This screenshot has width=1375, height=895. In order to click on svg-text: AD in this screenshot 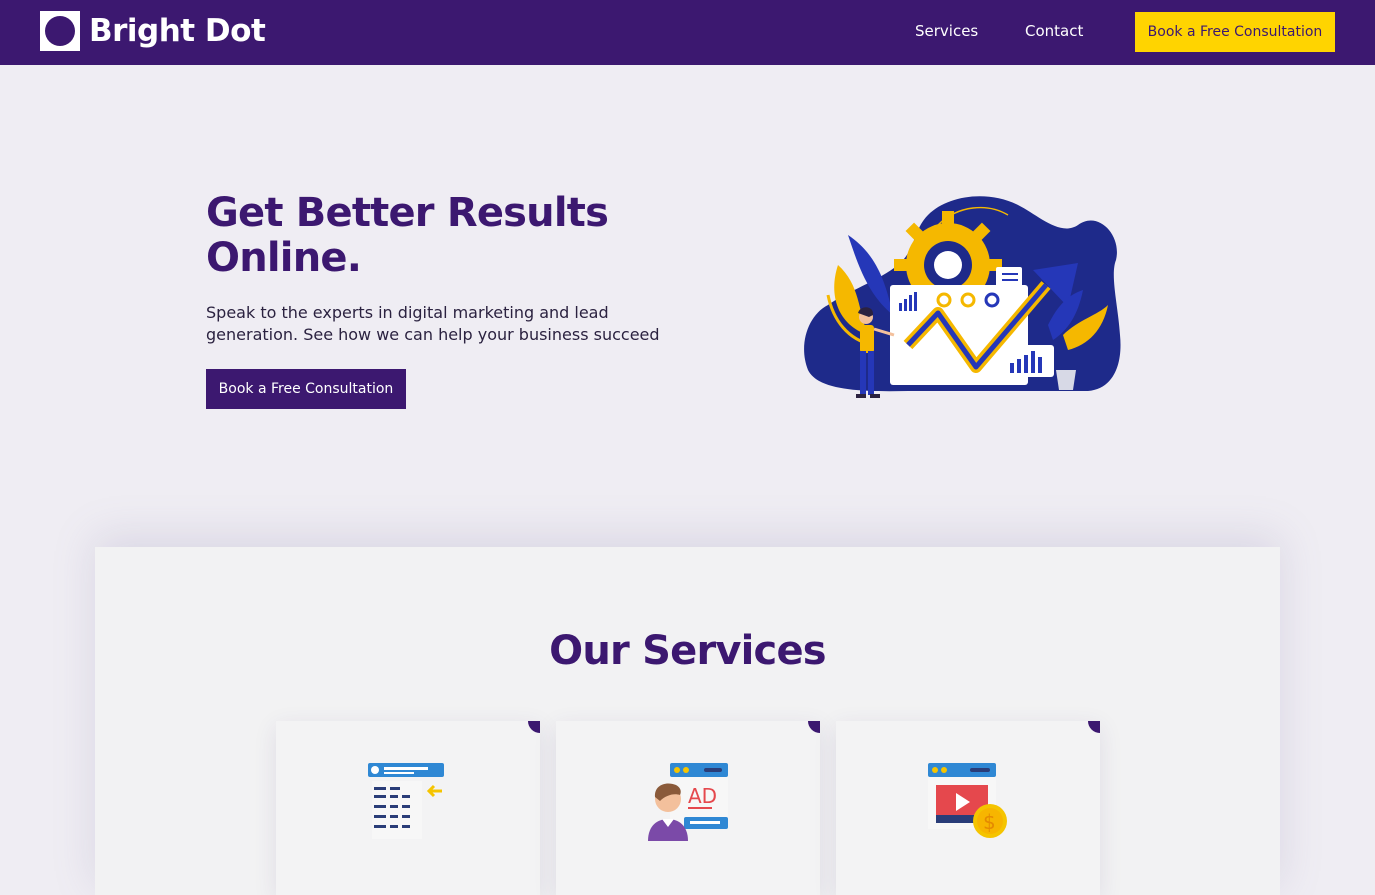, I will do `click(702, 796)`.